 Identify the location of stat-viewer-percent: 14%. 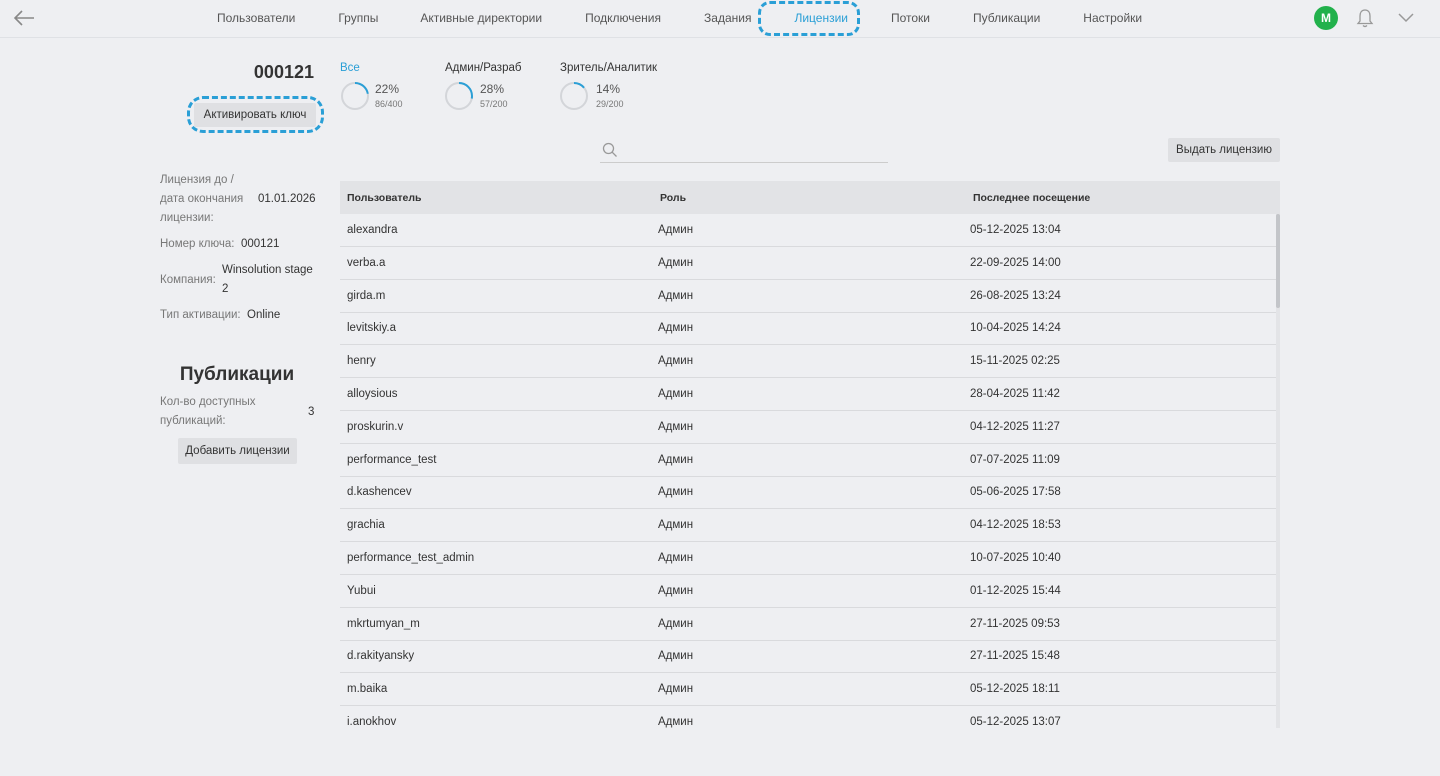
(608, 89).